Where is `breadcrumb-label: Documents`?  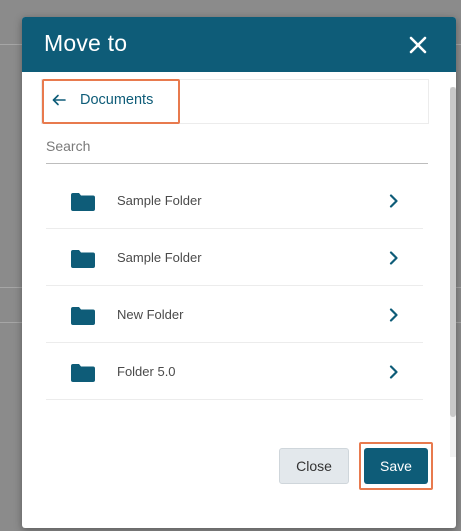
breadcrumb-label: Documents is located at coordinates (117, 100).